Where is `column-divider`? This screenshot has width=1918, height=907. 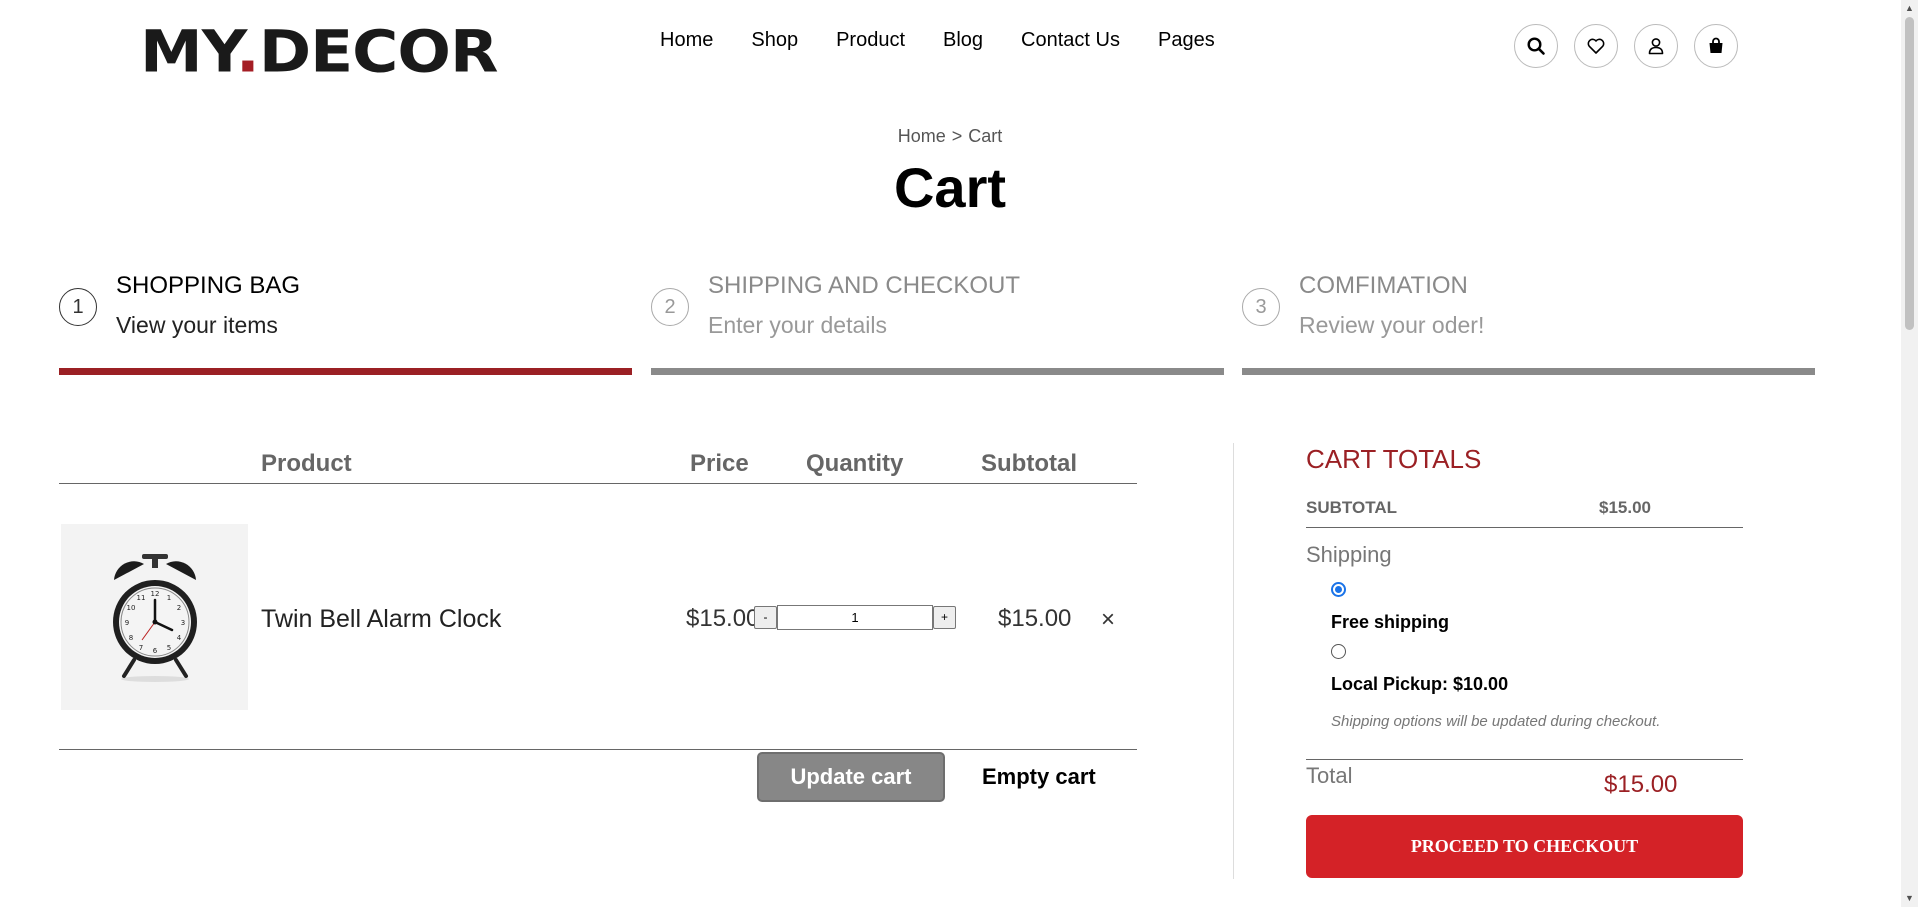
column-divider is located at coordinates (1233, 661).